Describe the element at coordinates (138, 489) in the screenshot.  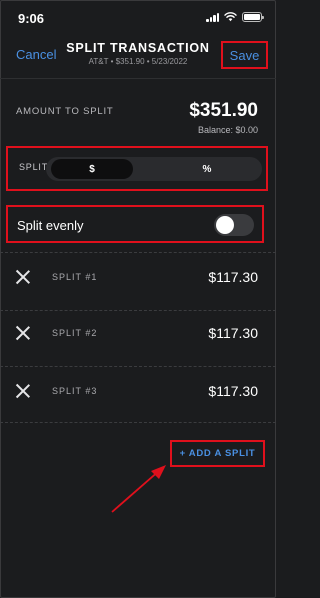
I see `annotation-arrow` at that location.